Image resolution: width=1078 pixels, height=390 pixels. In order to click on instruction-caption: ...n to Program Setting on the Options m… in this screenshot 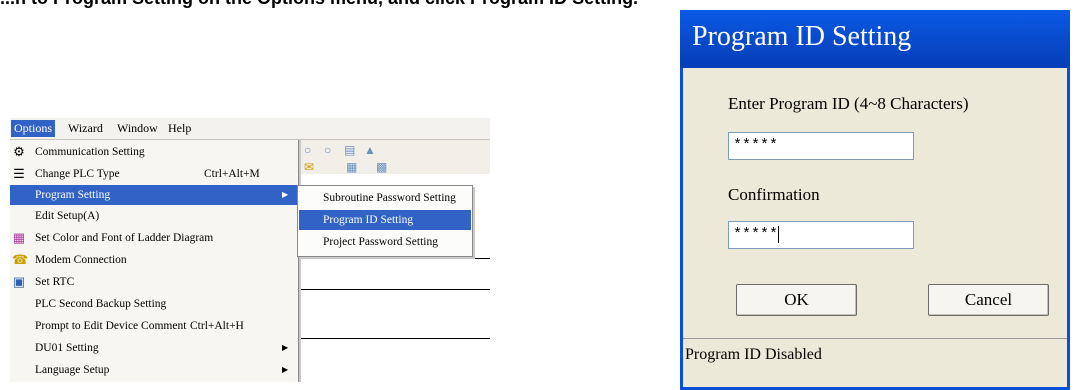, I will do `click(319, 4)`.